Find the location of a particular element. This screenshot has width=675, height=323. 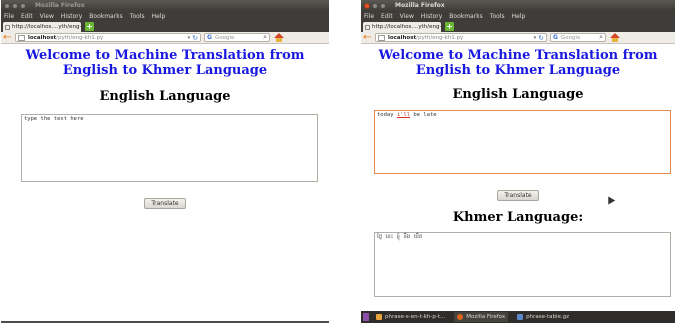

folder-icon is located at coordinates (379, 317).